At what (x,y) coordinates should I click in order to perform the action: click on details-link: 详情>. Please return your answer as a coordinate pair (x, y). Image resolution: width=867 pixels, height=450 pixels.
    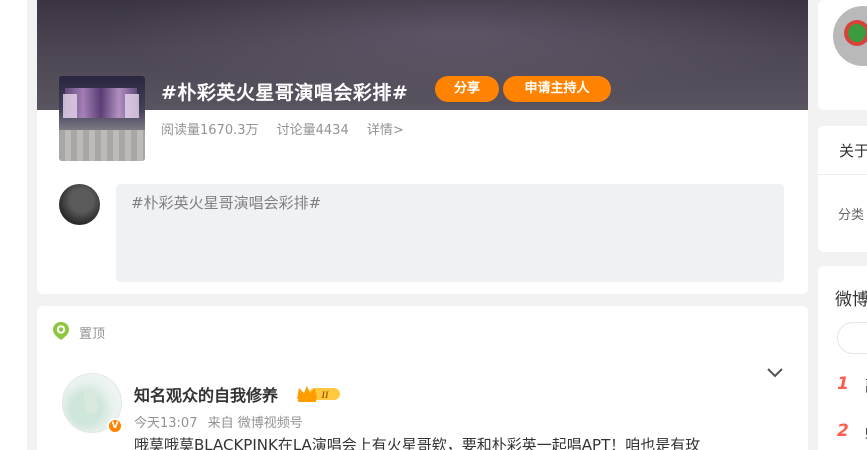
    Looking at the image, I should click on (385, 130).